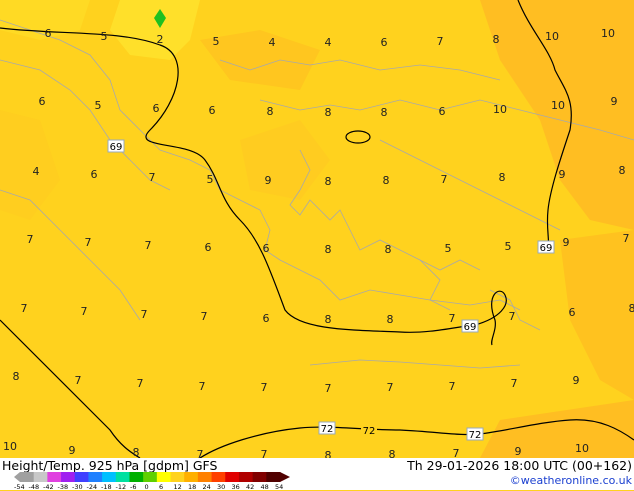 The image size is (634, 491). I want to click on copyright: ©weatheronline.co.uk, so click(571, 480).